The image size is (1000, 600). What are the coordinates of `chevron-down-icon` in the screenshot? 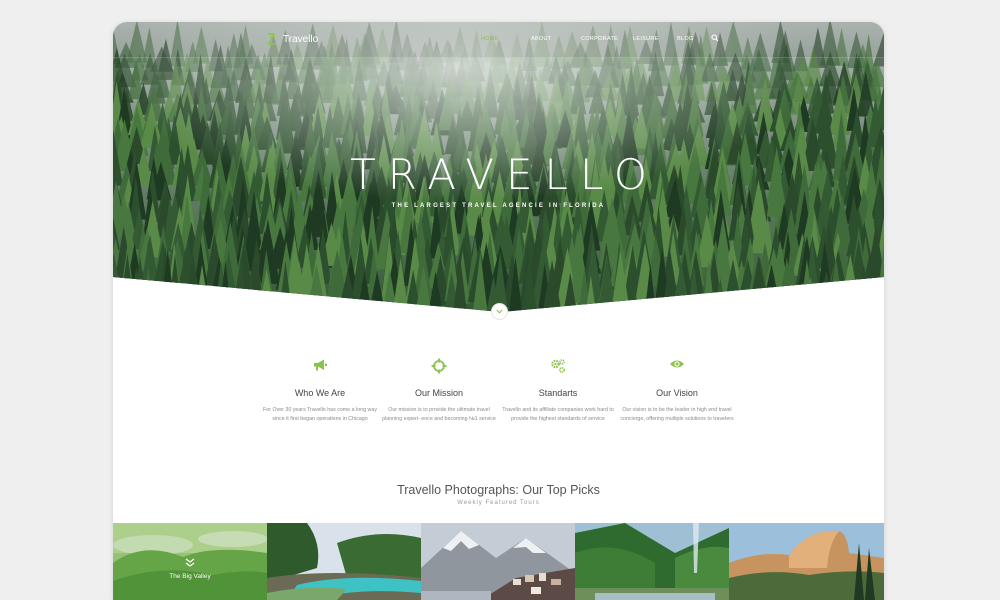 It's located at (499, 311).